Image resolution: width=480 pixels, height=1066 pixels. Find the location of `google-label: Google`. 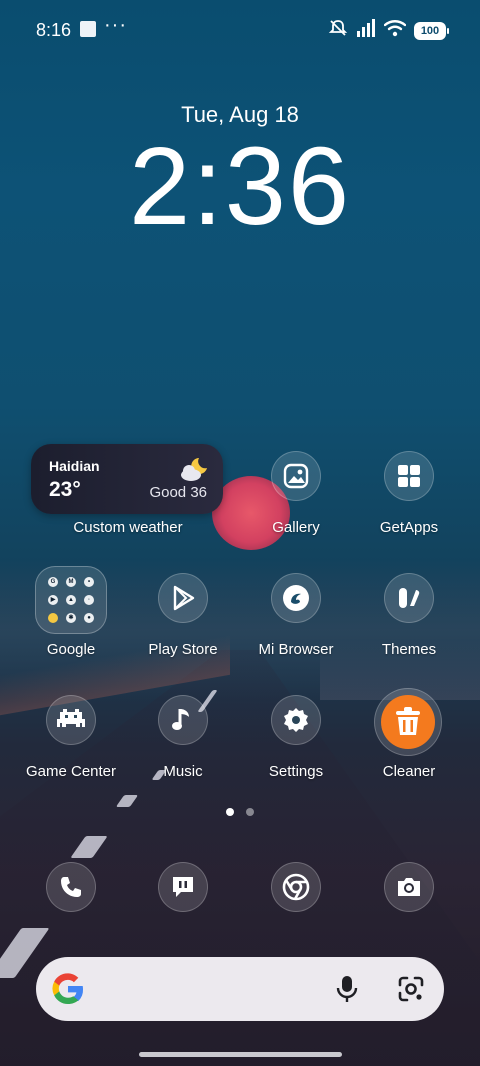

google-label: Google is located at coordinates (71, 649).